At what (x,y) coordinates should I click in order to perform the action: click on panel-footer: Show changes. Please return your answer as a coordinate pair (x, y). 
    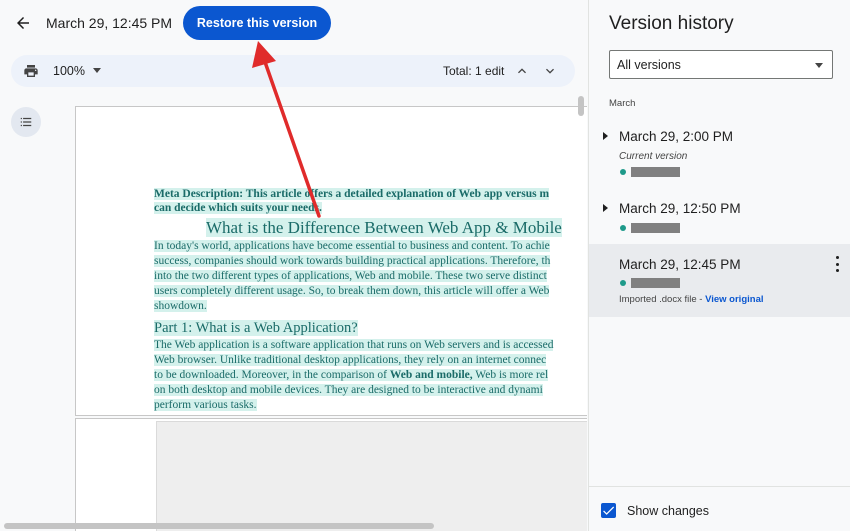
    Looking at the image, I should click on (719, 508).